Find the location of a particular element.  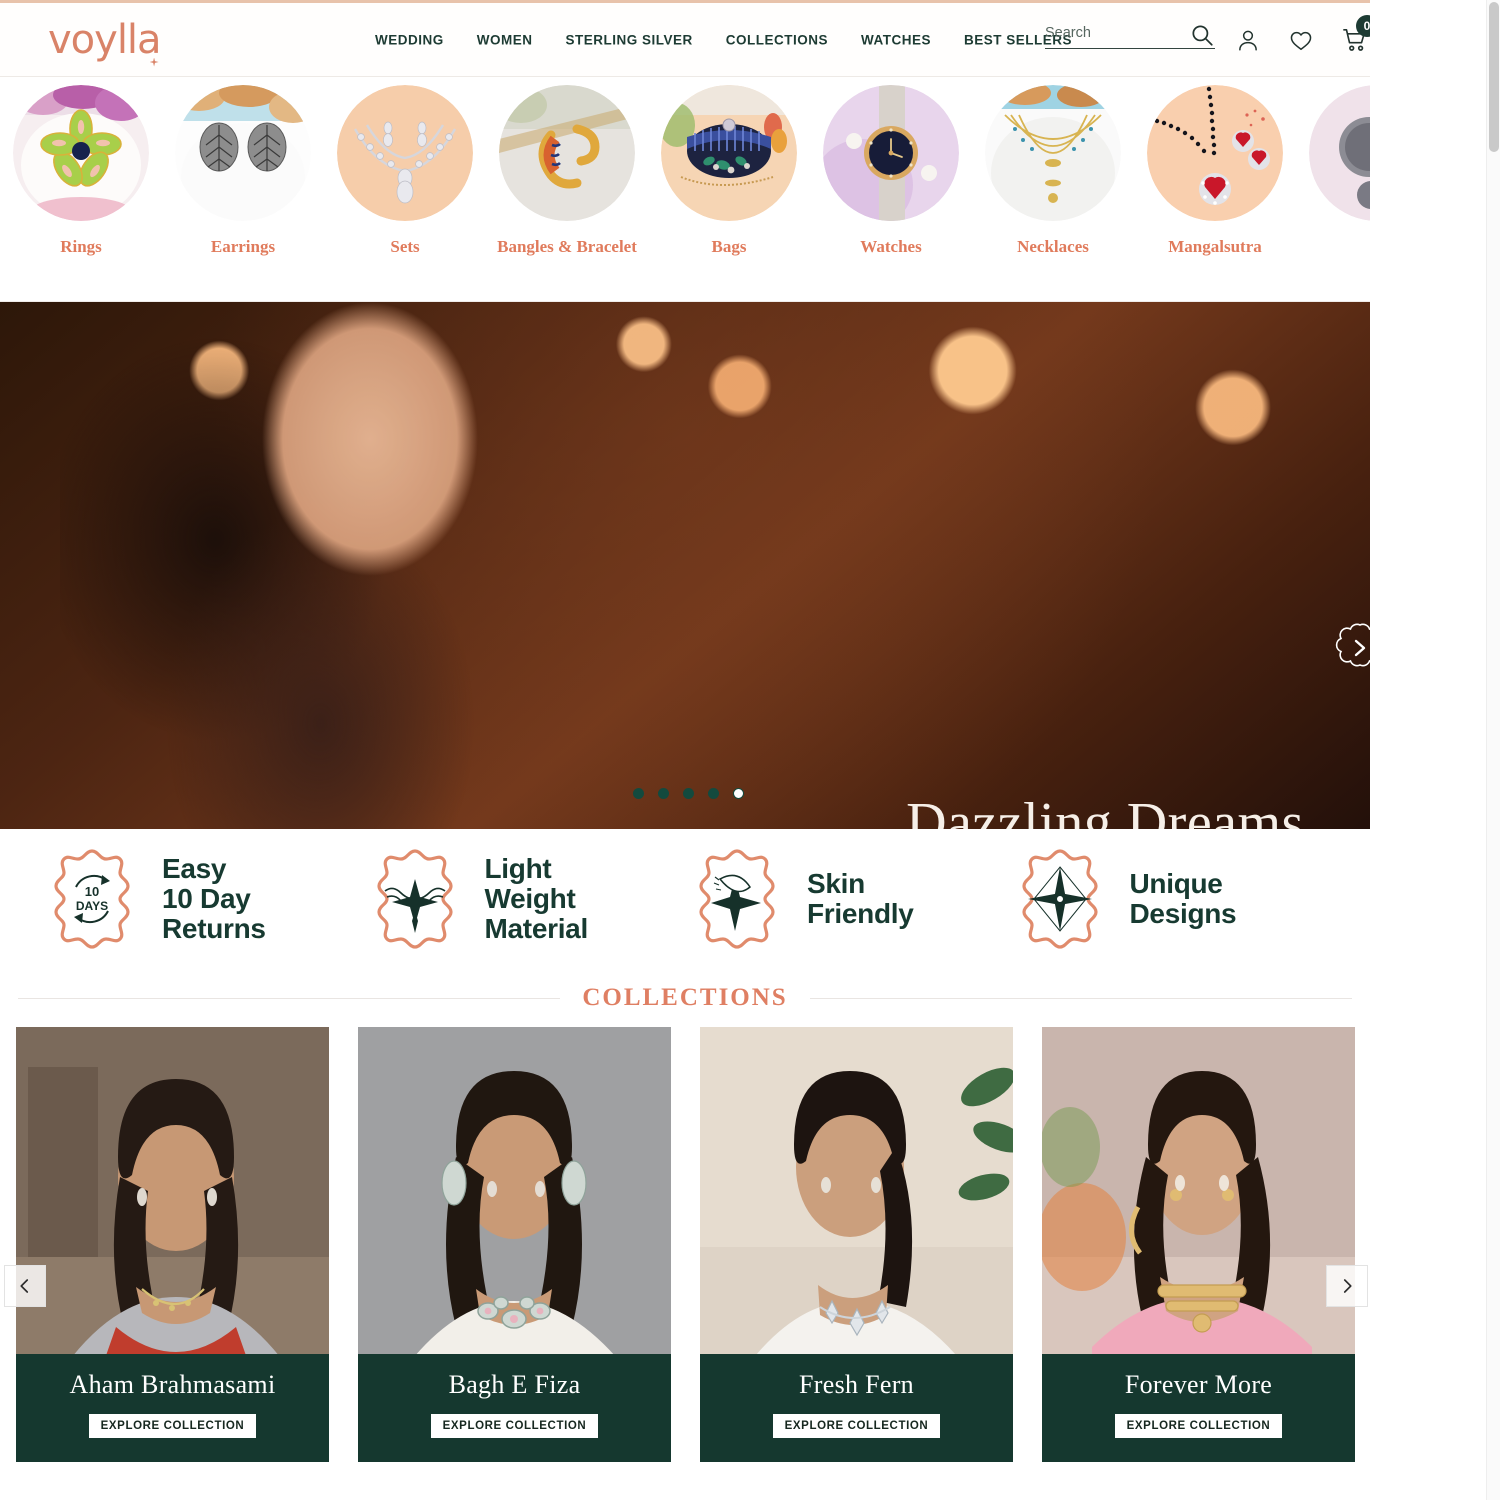

category-label: Rings is located at coordinates (81, 246).